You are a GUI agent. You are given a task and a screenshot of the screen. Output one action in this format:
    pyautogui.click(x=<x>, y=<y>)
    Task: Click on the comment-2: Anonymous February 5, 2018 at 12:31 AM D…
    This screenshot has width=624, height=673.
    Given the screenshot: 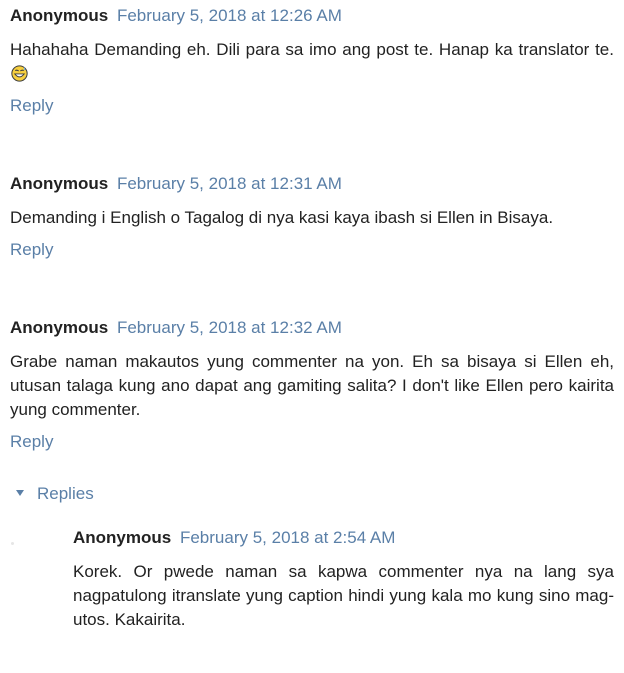 What is the action you would take?
    pyautogui.click(x=312, y=216)
    